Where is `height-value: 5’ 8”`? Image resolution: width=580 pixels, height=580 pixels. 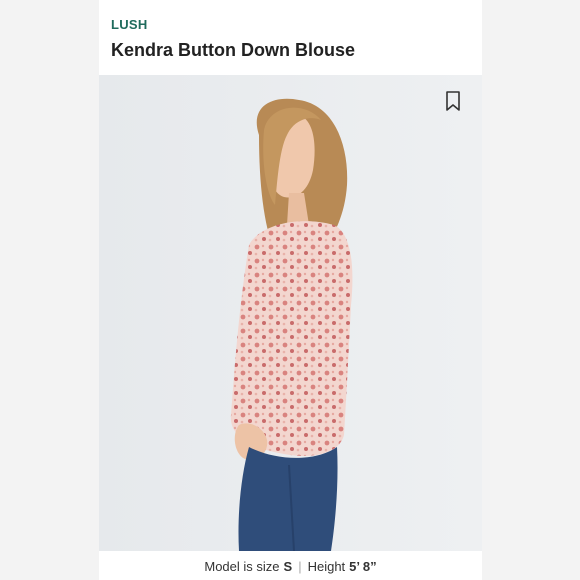 height-value: 5’ 8” is located at coordinates (363, 566).